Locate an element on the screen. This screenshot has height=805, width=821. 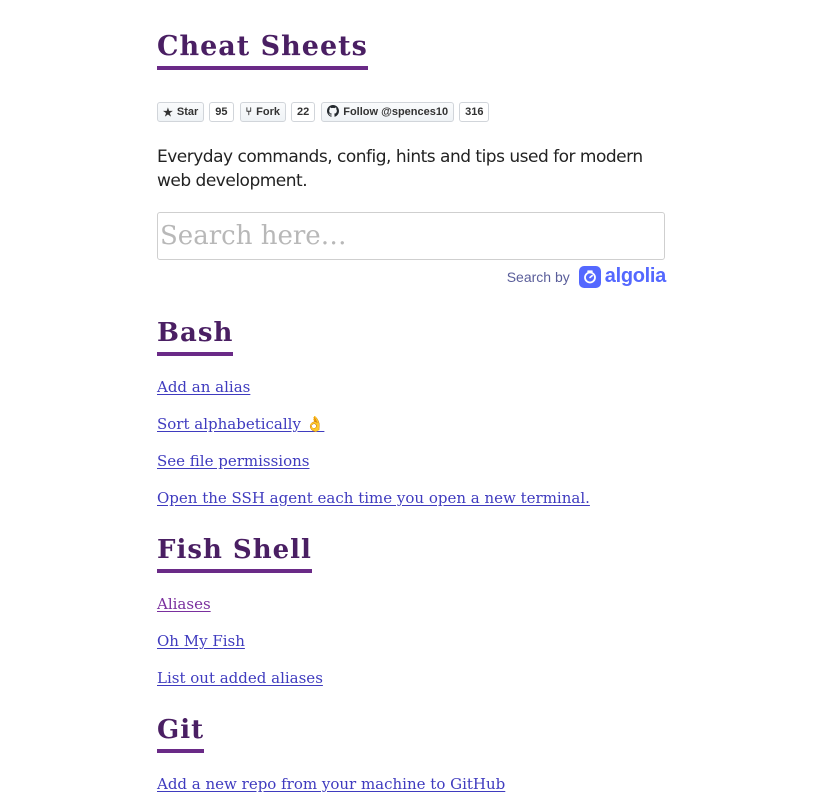
section-title-git-text: Git is located at coordinates (181, 733).